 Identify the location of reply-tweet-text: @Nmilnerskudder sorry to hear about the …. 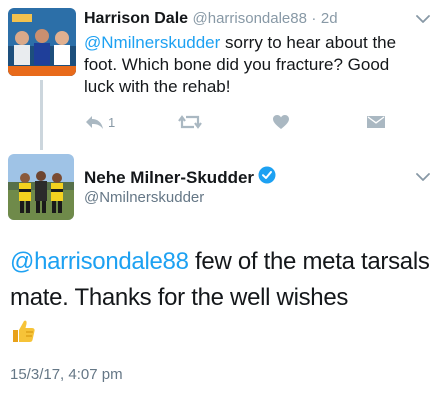
(254, 65).